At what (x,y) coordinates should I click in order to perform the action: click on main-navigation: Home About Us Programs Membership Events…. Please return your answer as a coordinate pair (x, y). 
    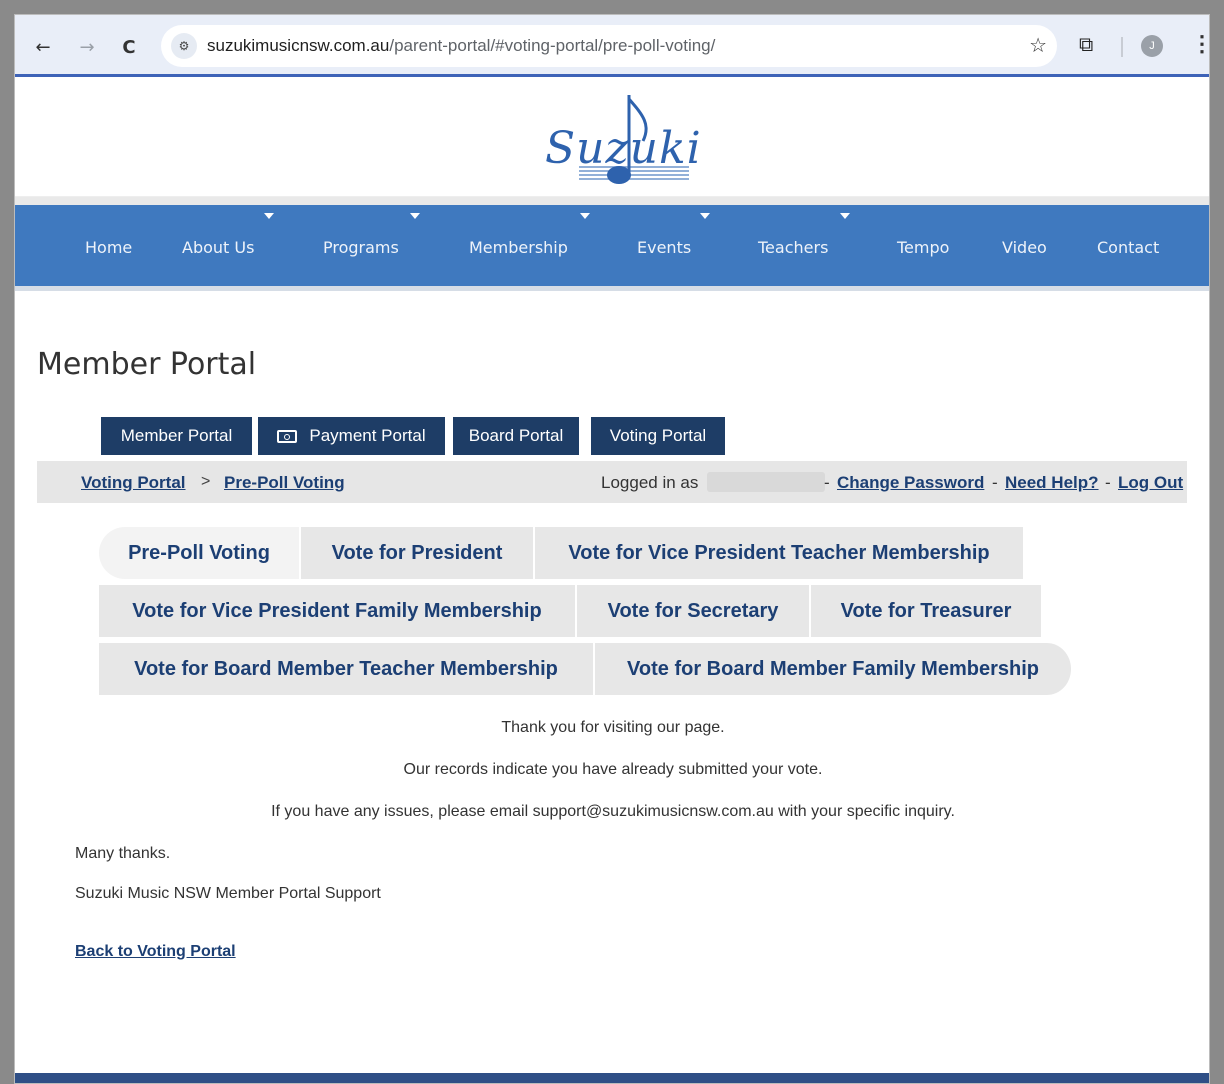
    Looking at the image, I should click on (612, 248).